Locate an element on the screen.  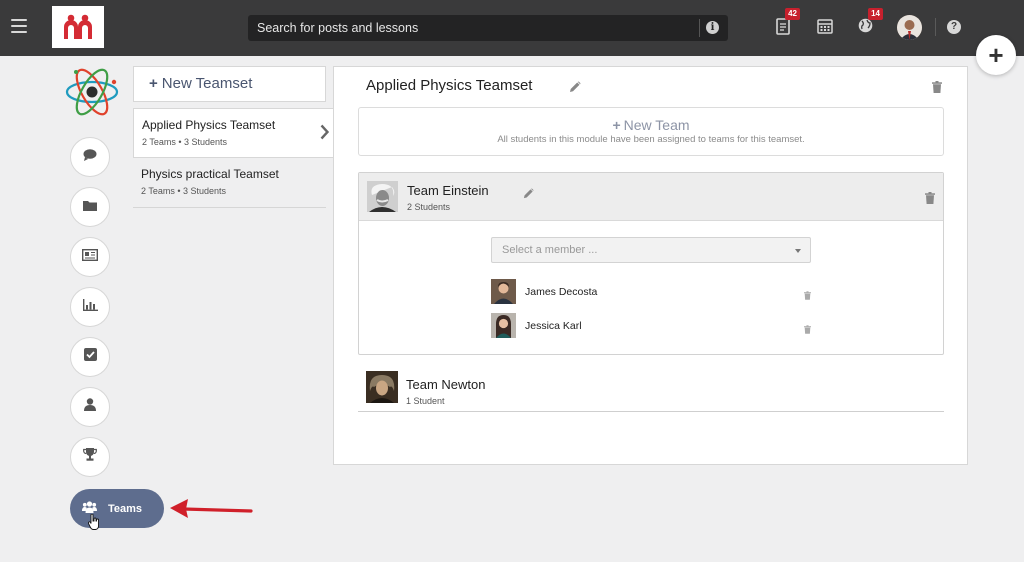
new-team-label: New Team is located at coordinates (656, 125).